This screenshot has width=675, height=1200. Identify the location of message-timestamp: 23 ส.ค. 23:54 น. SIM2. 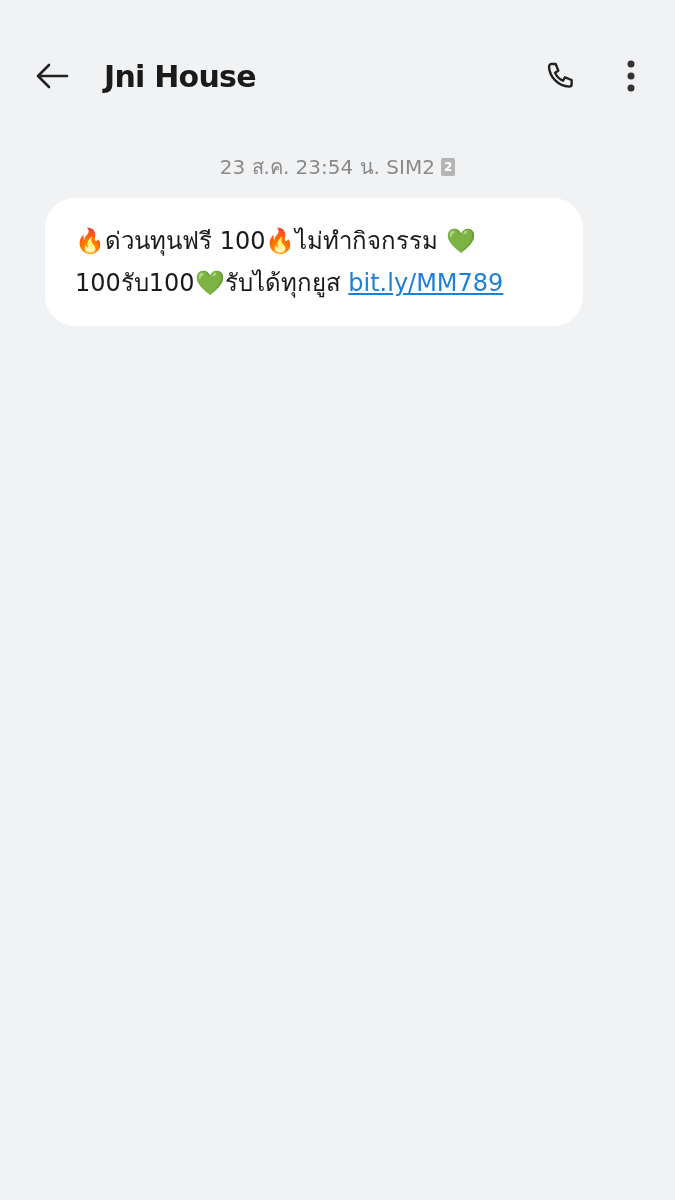
(327, 167).